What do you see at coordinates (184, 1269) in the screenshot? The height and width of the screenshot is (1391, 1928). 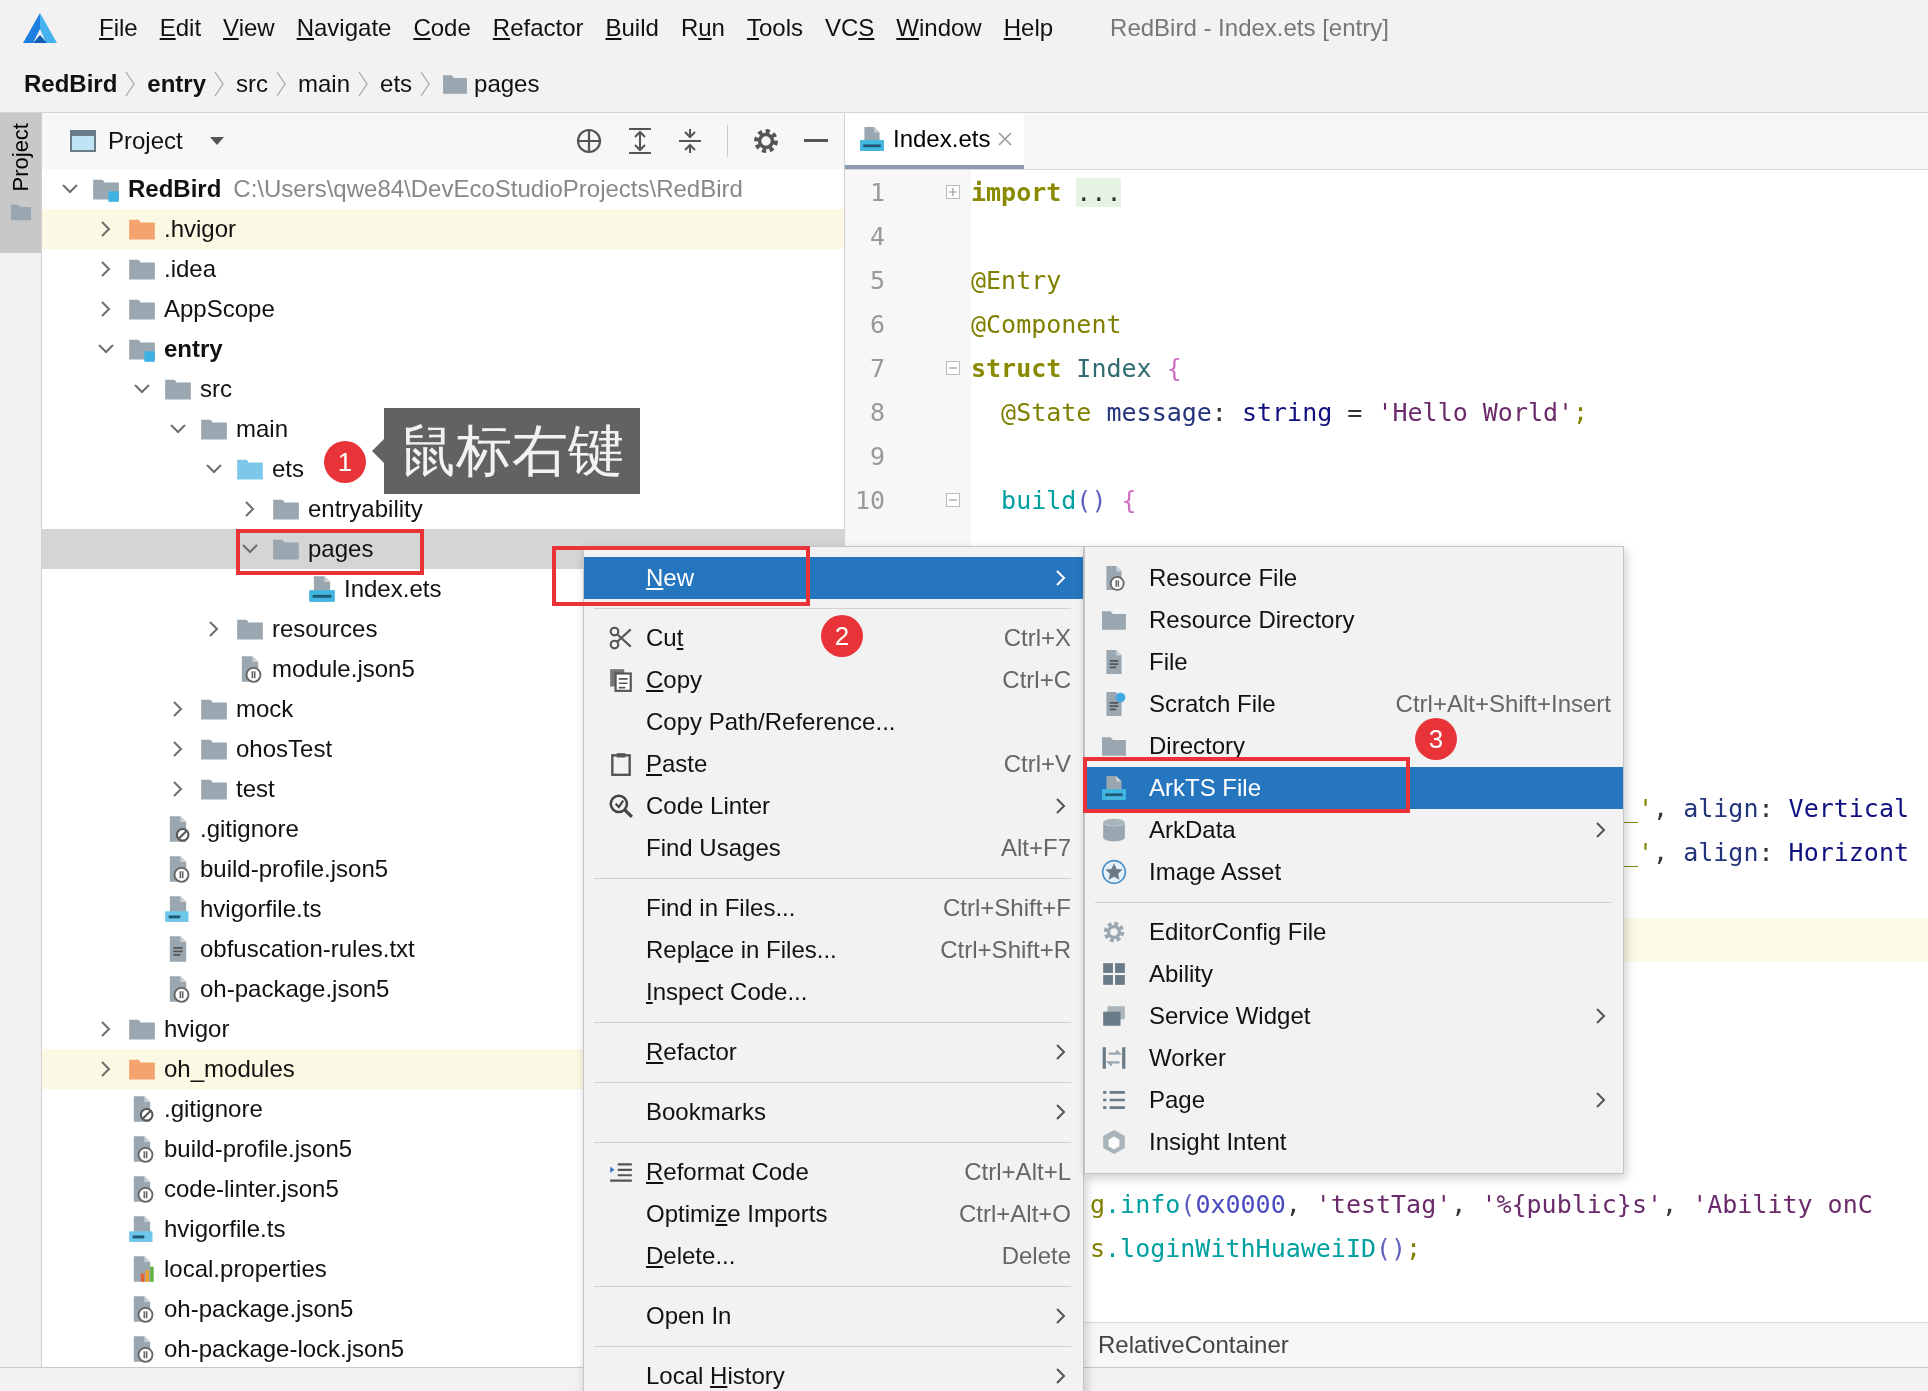 I see `tree-item: local.properties` at bounding box center [184, 1269].